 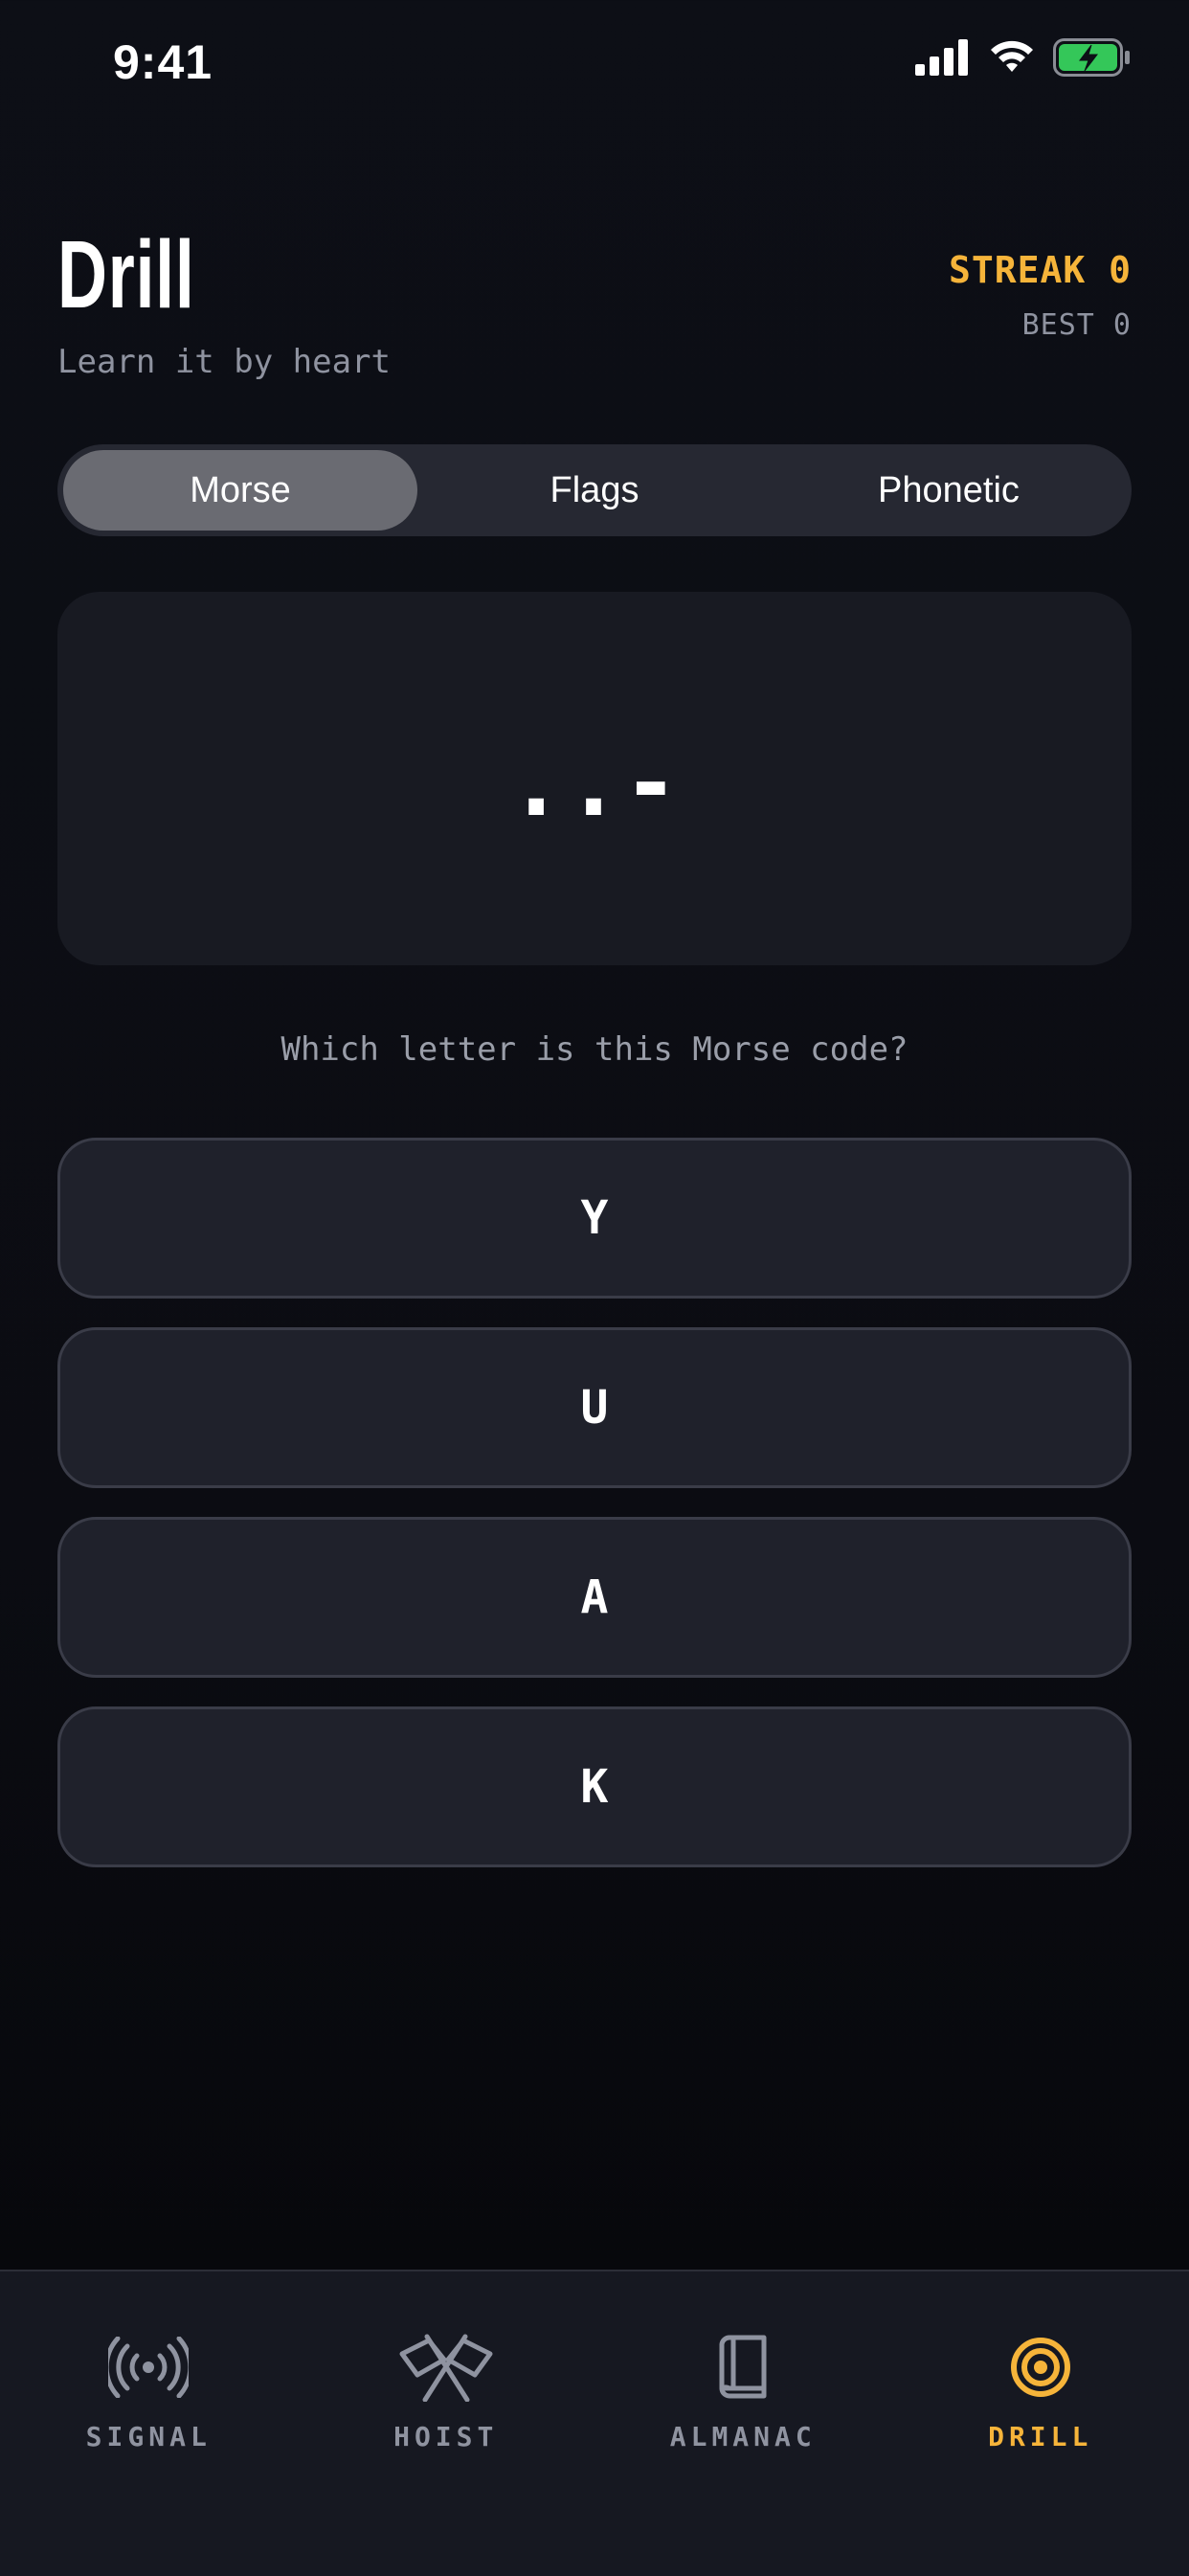 What do you see at coordinates (1012, 57) in the screenshot?
I see `wifi-icon` at bounding box center [1012, 57].